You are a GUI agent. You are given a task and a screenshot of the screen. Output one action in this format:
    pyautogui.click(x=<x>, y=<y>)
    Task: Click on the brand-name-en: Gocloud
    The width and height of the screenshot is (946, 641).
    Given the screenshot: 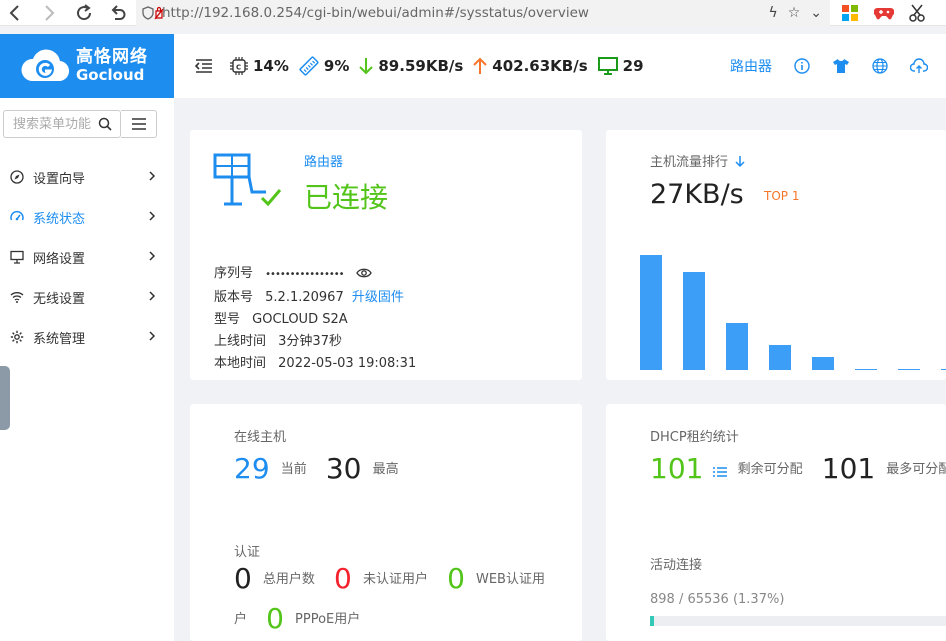 What is the action you would take?
    pyautogui.click(x=110, y=75)
    